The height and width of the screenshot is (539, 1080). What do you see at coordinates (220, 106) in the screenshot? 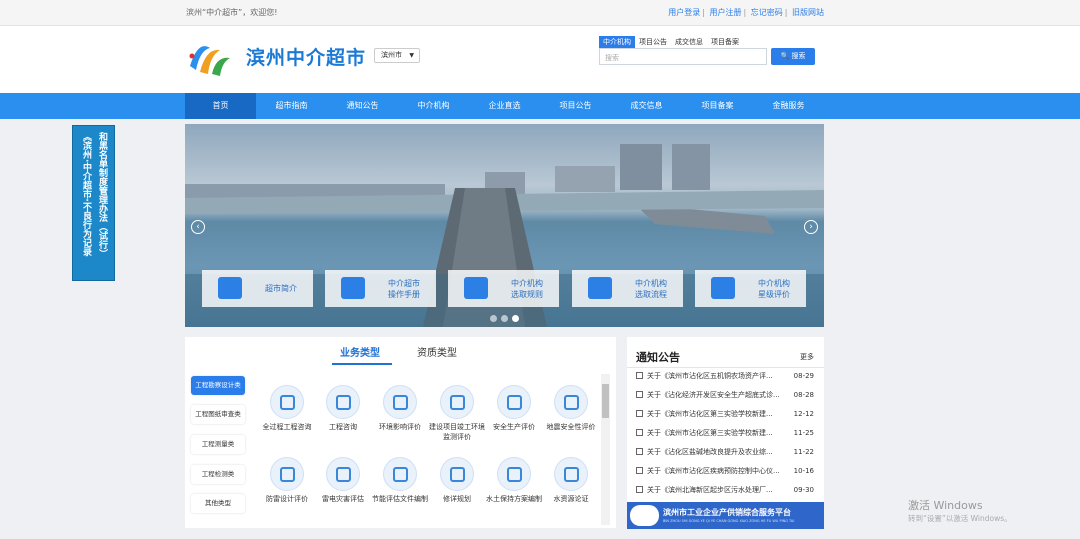
I see `nav-home: 首页` at bounding box center [220, 106].